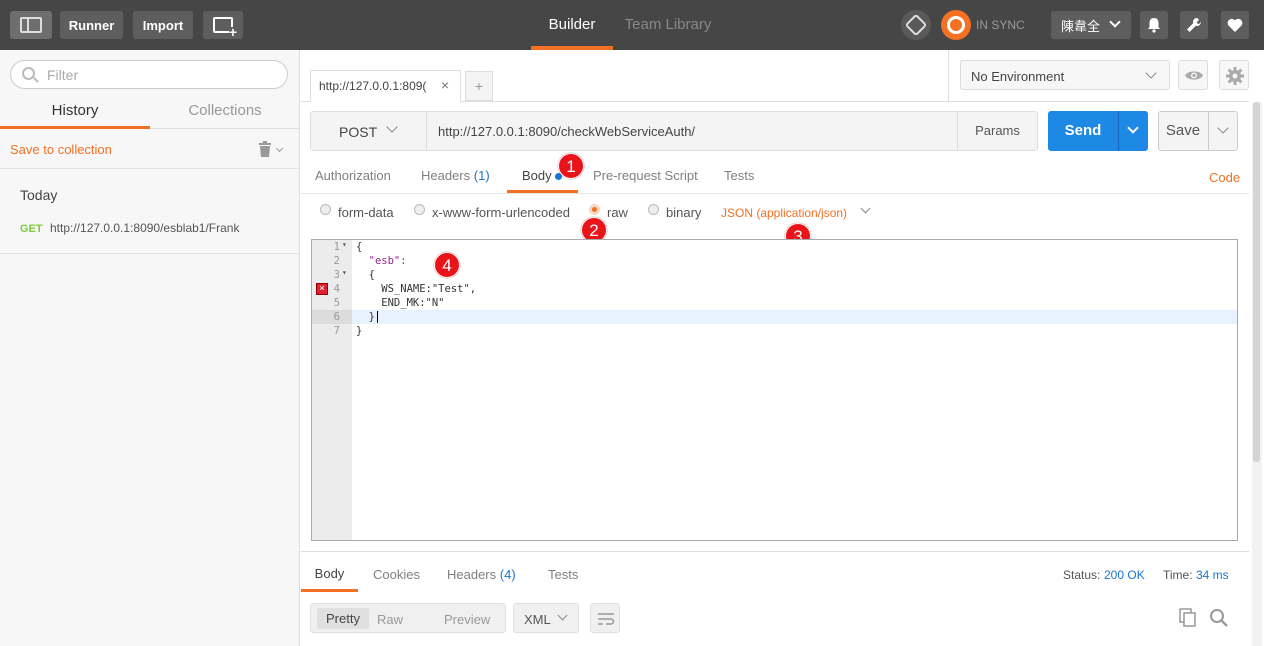  What do you see at coordinates (353, 175) in the screenshot?
I see `tab-authorization: Authorization` at bounding box center [353, 175].